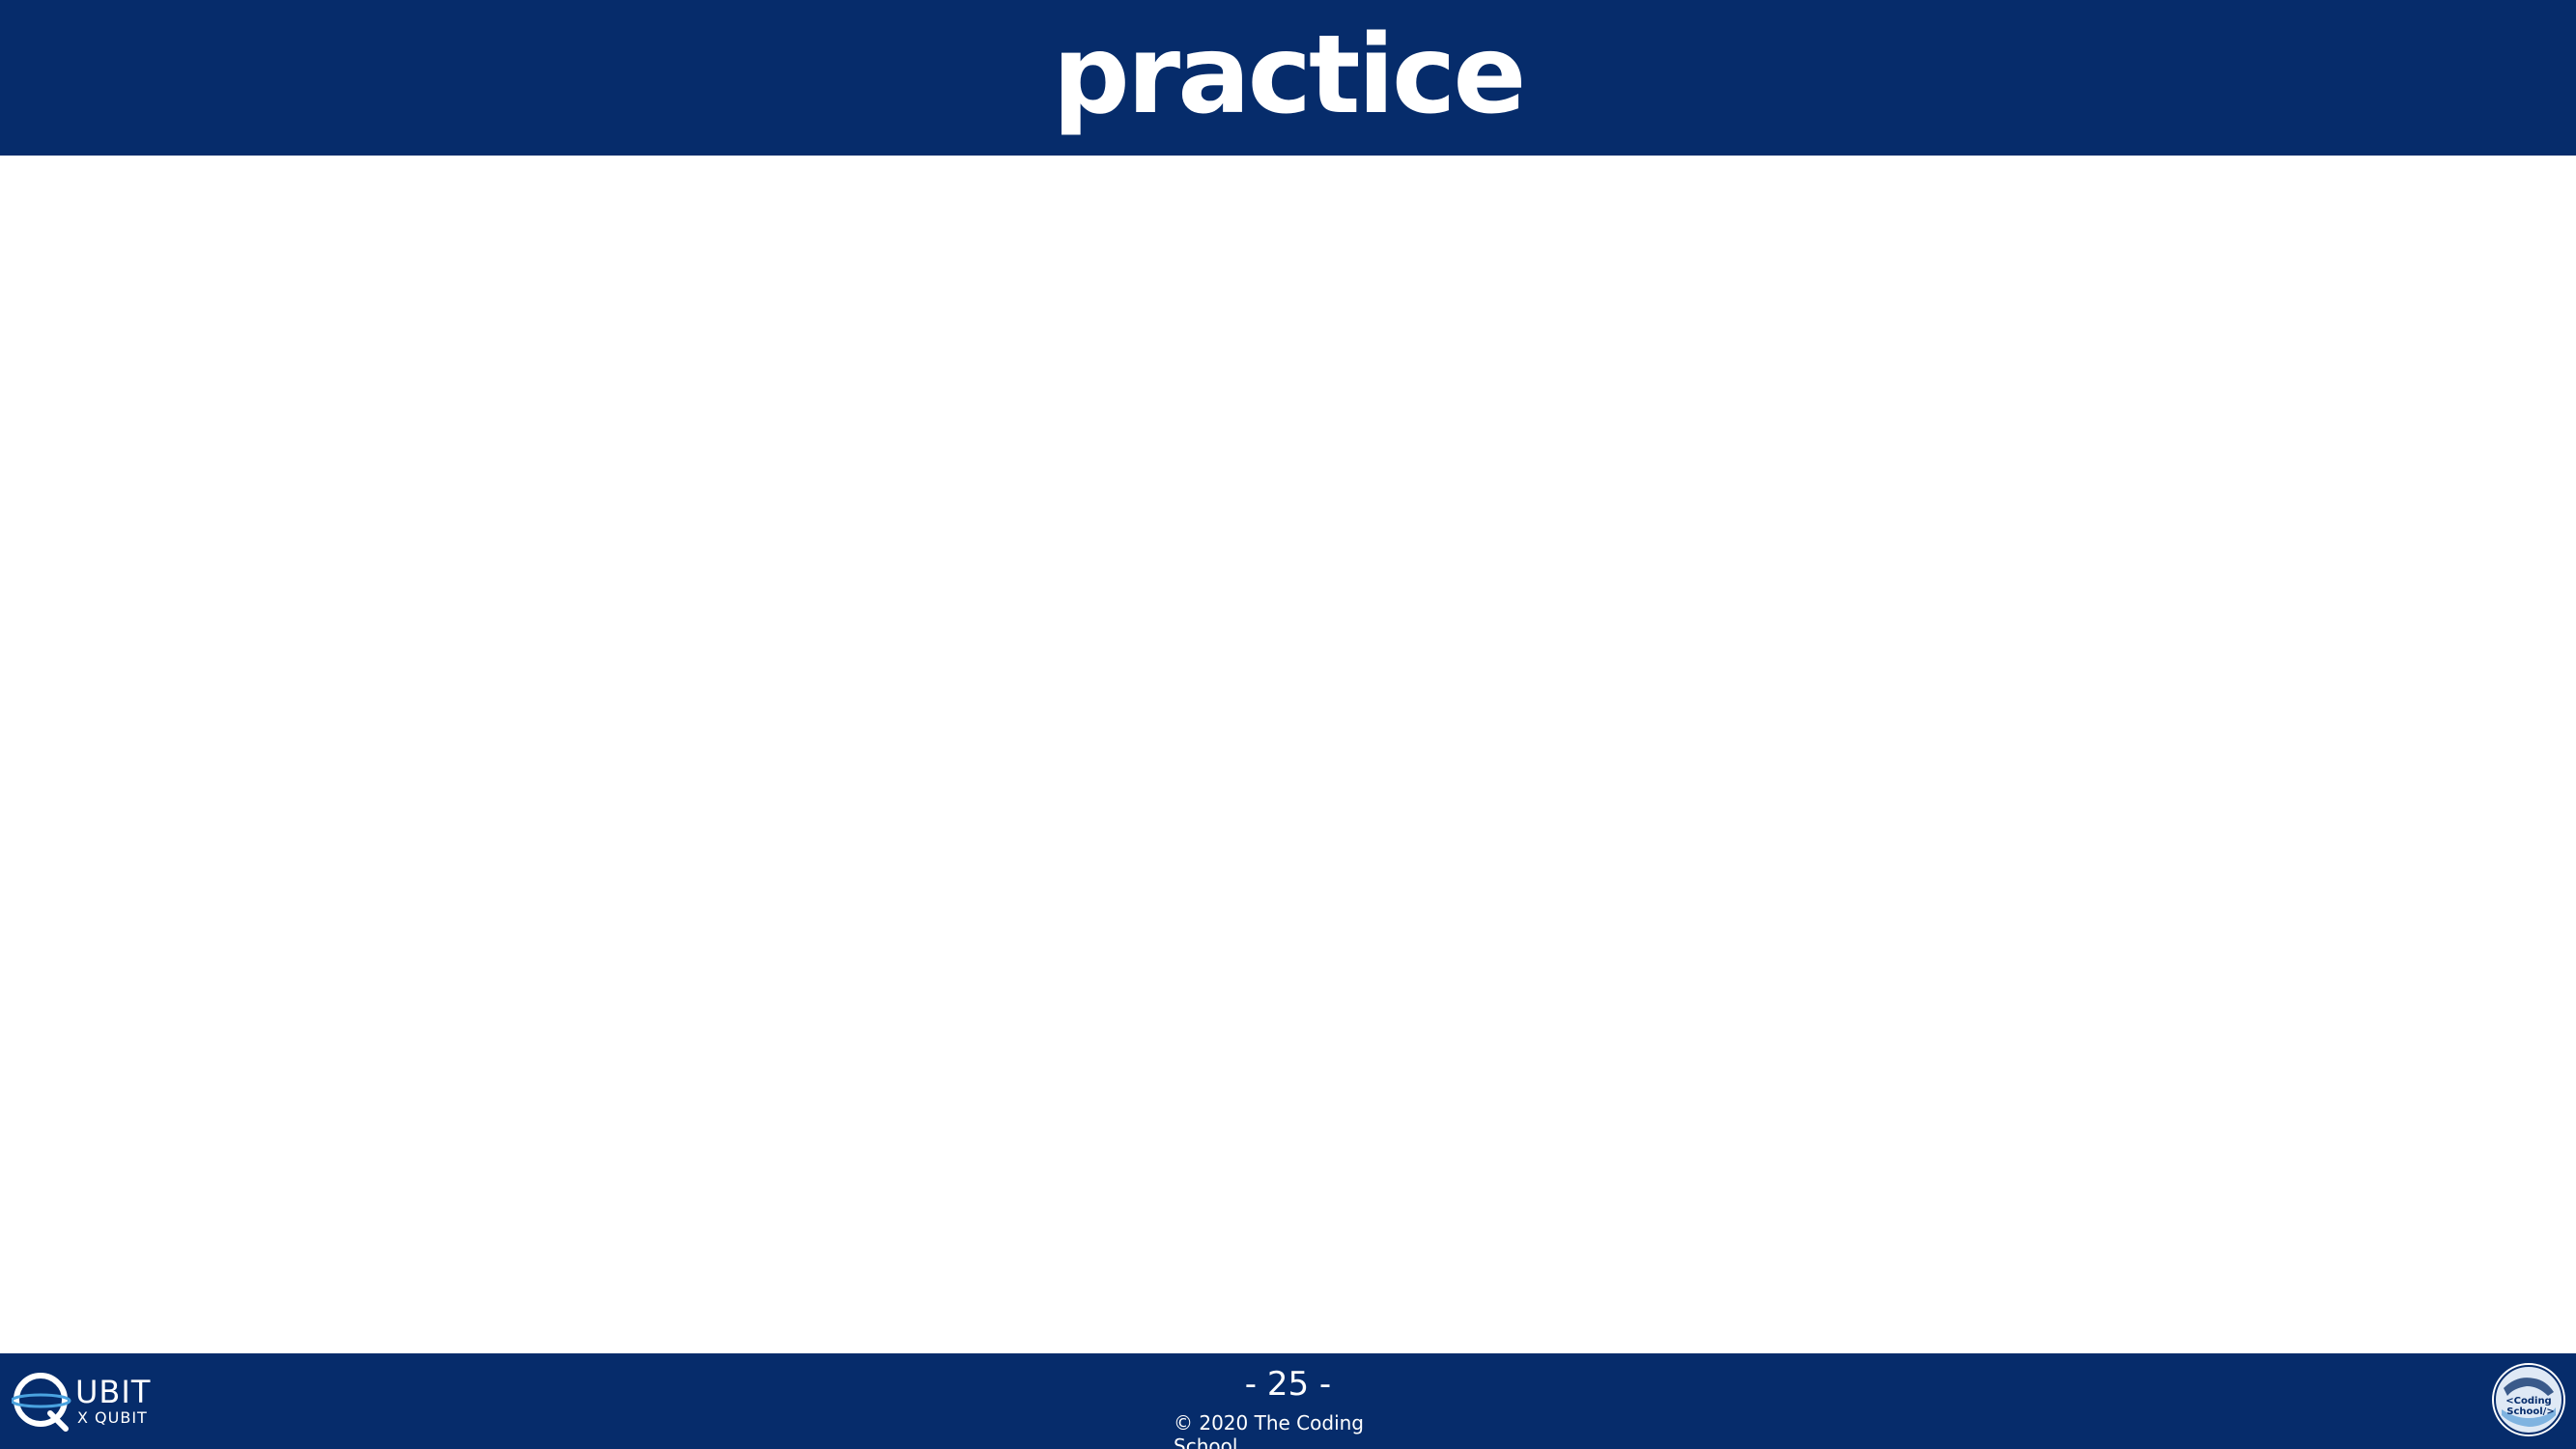 Image resolution: width=2576 pixels, height=1449 pixels. Describe the element at coordinates (2530, 1411) in the screenshot. I see `svg-text: School/>` at that location.